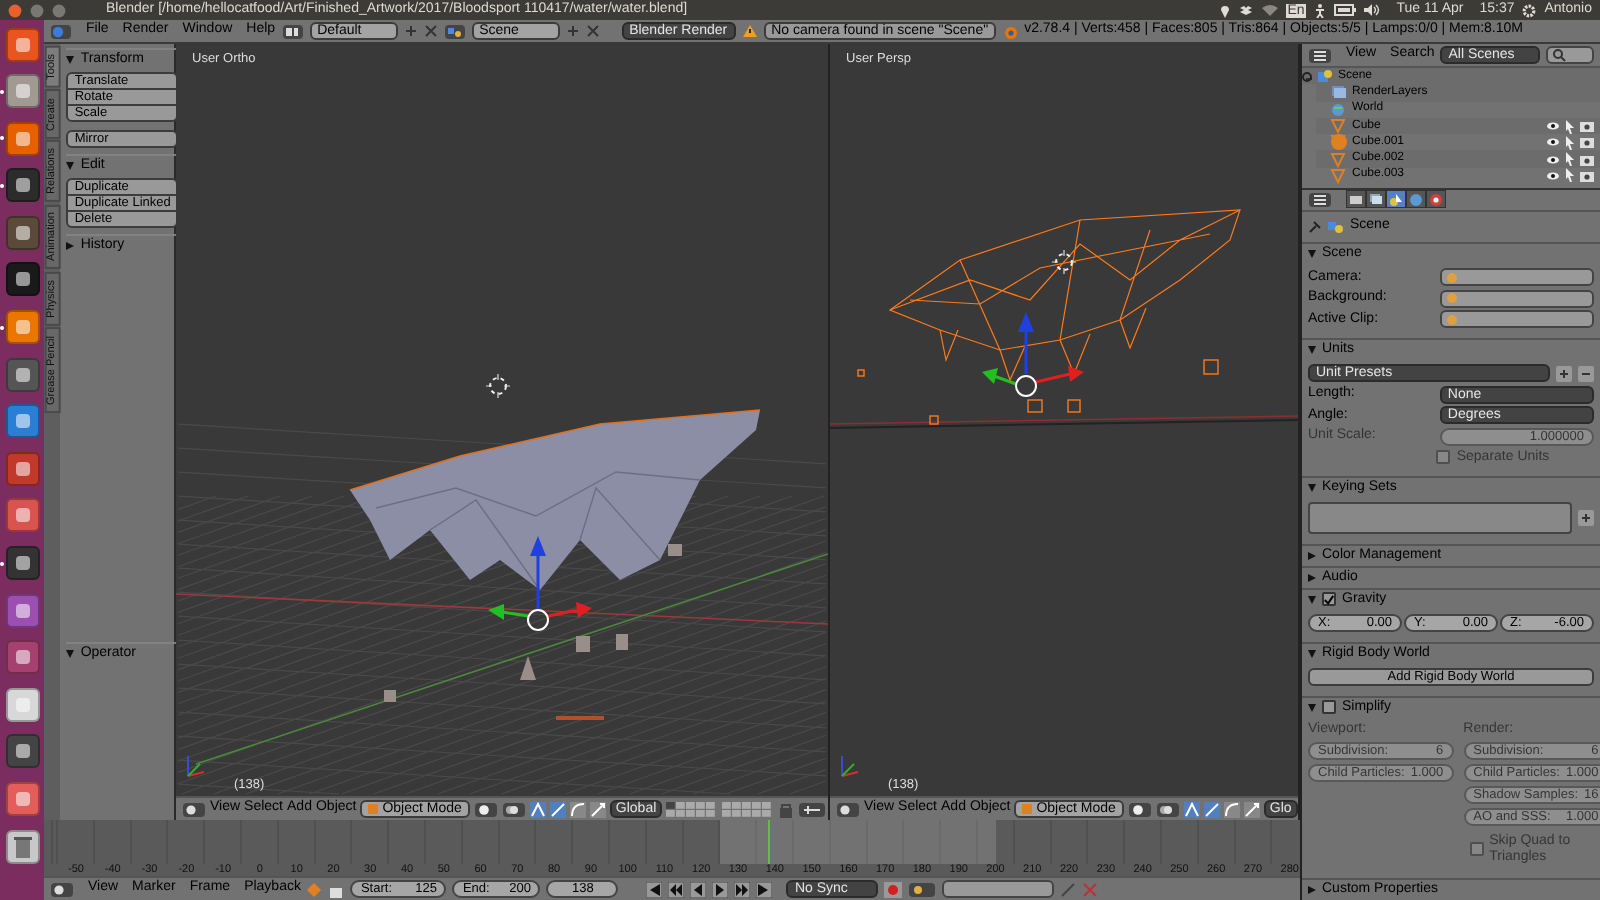 The height and width of the screenshot is (900, 1600). I want to click on keying-set-icon, so click(922, 889).